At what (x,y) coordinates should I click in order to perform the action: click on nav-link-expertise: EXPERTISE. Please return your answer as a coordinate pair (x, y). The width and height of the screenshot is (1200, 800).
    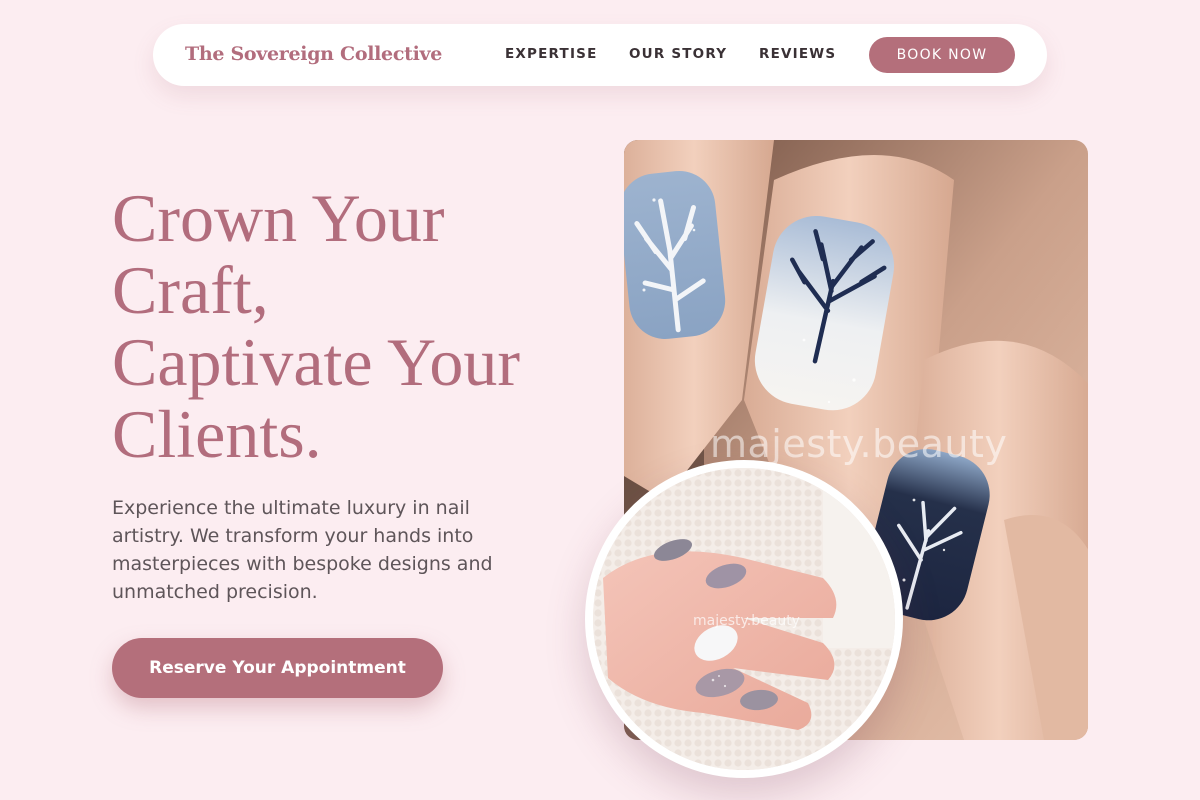
    Looking at the image, I should click on (551, 54).